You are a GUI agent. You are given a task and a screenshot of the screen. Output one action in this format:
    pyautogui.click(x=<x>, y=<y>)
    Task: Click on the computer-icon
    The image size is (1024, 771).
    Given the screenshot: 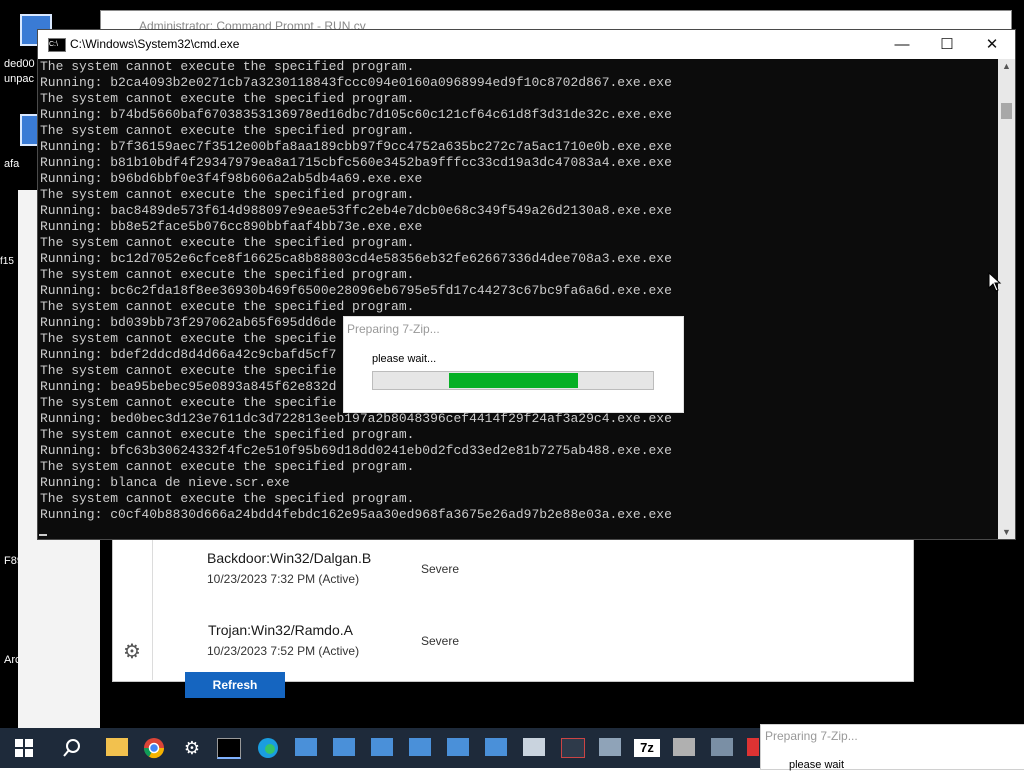 What is the action you would take?
    pyautogui.click(x=722, y=747)
    